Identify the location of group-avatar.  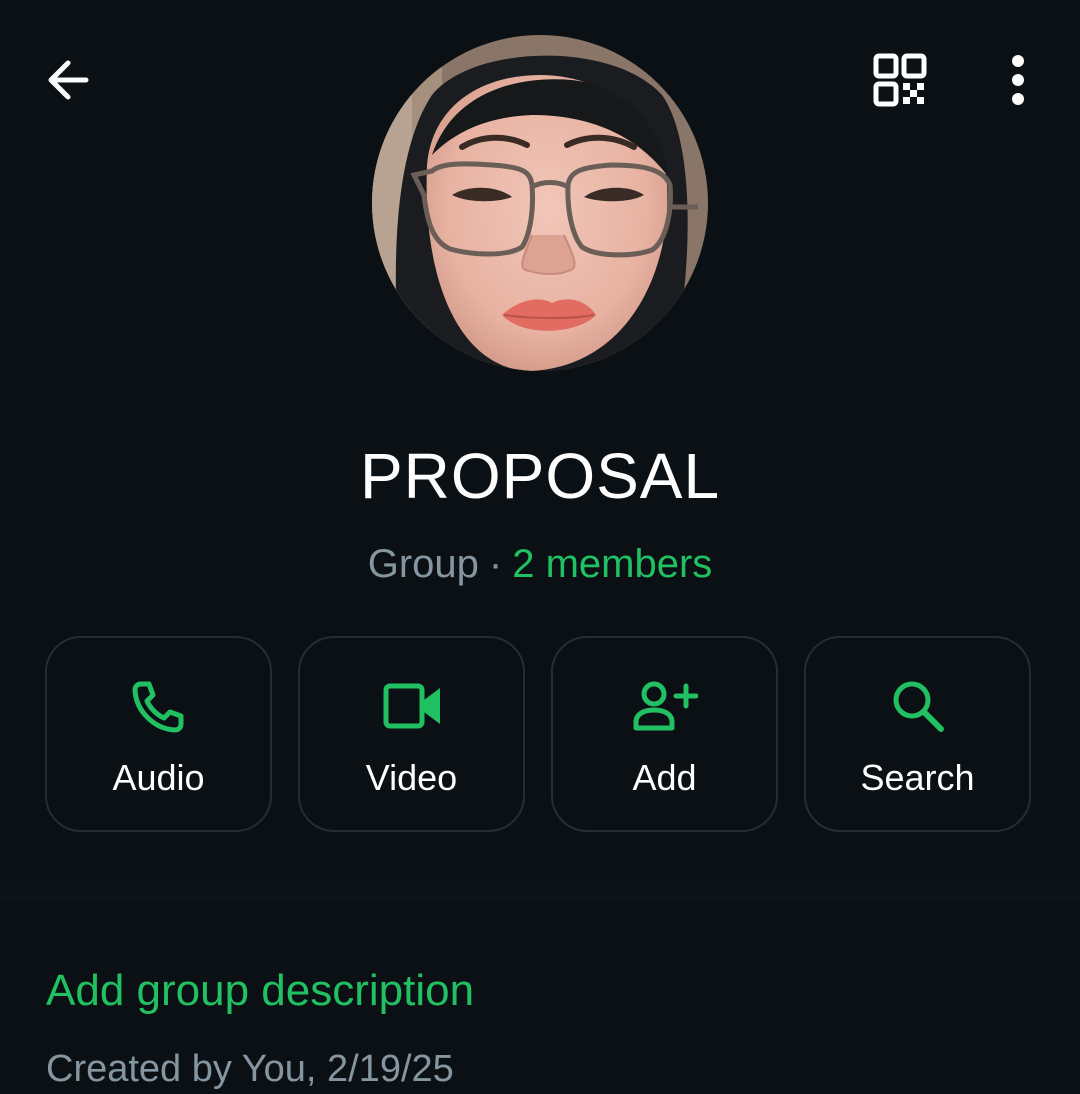
(540, 203).